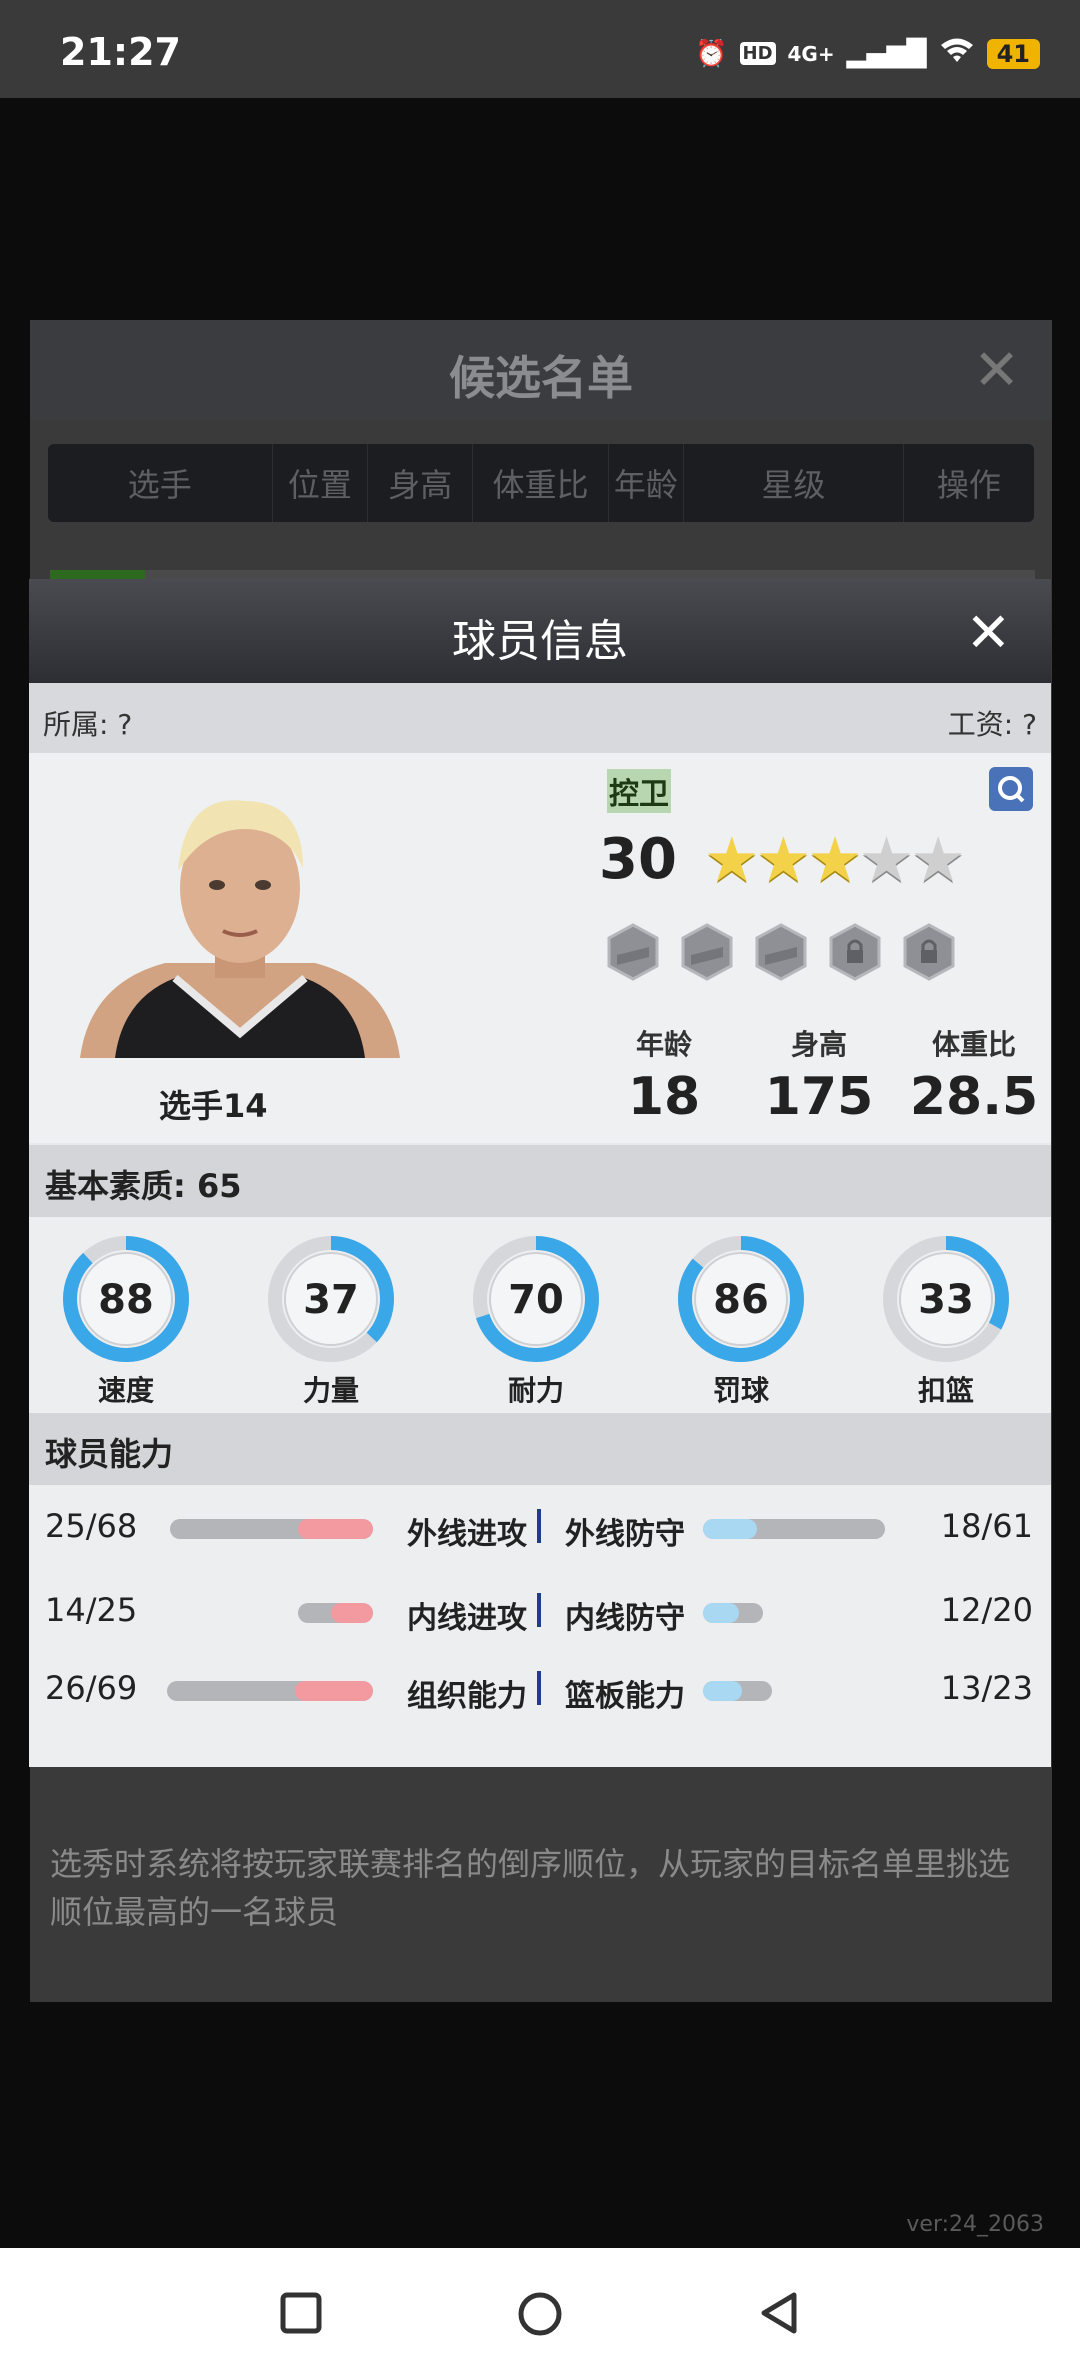 Image resolution: width=1080 pixels, height=2376 pixels. Describe the element at coordinates (740, 1390) in the screenshot. I see `gauge-label: 罚球` at that location.